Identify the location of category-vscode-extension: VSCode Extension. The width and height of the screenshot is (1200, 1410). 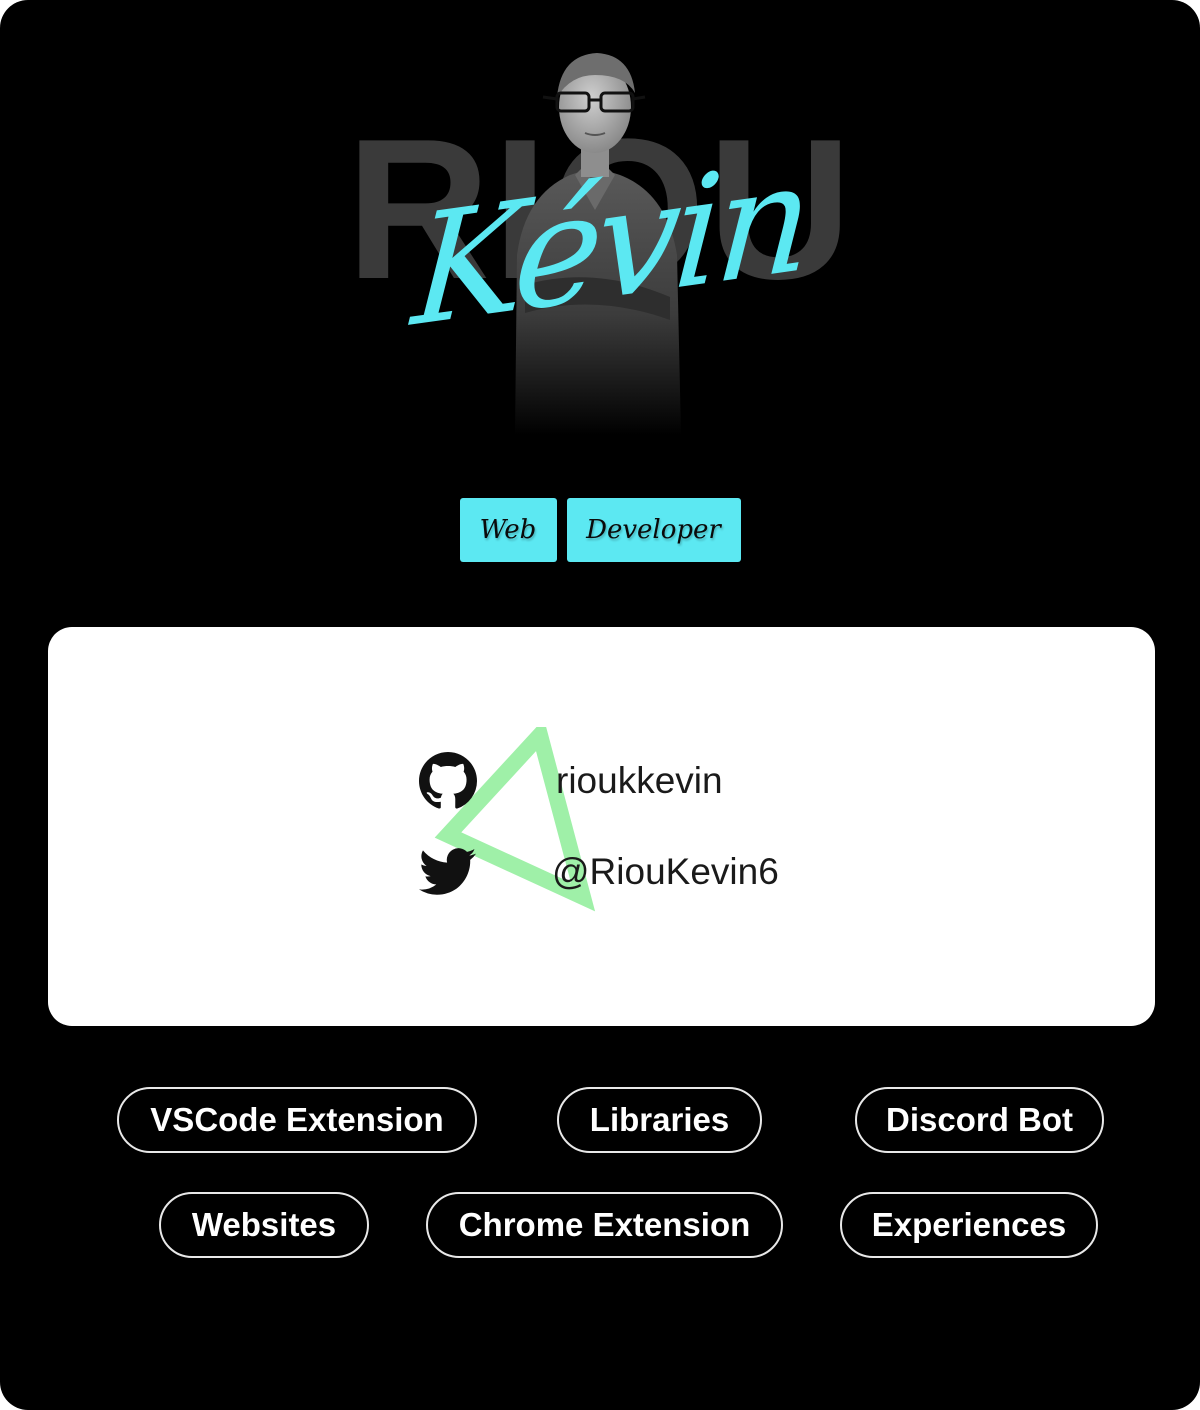
(297, 1120).